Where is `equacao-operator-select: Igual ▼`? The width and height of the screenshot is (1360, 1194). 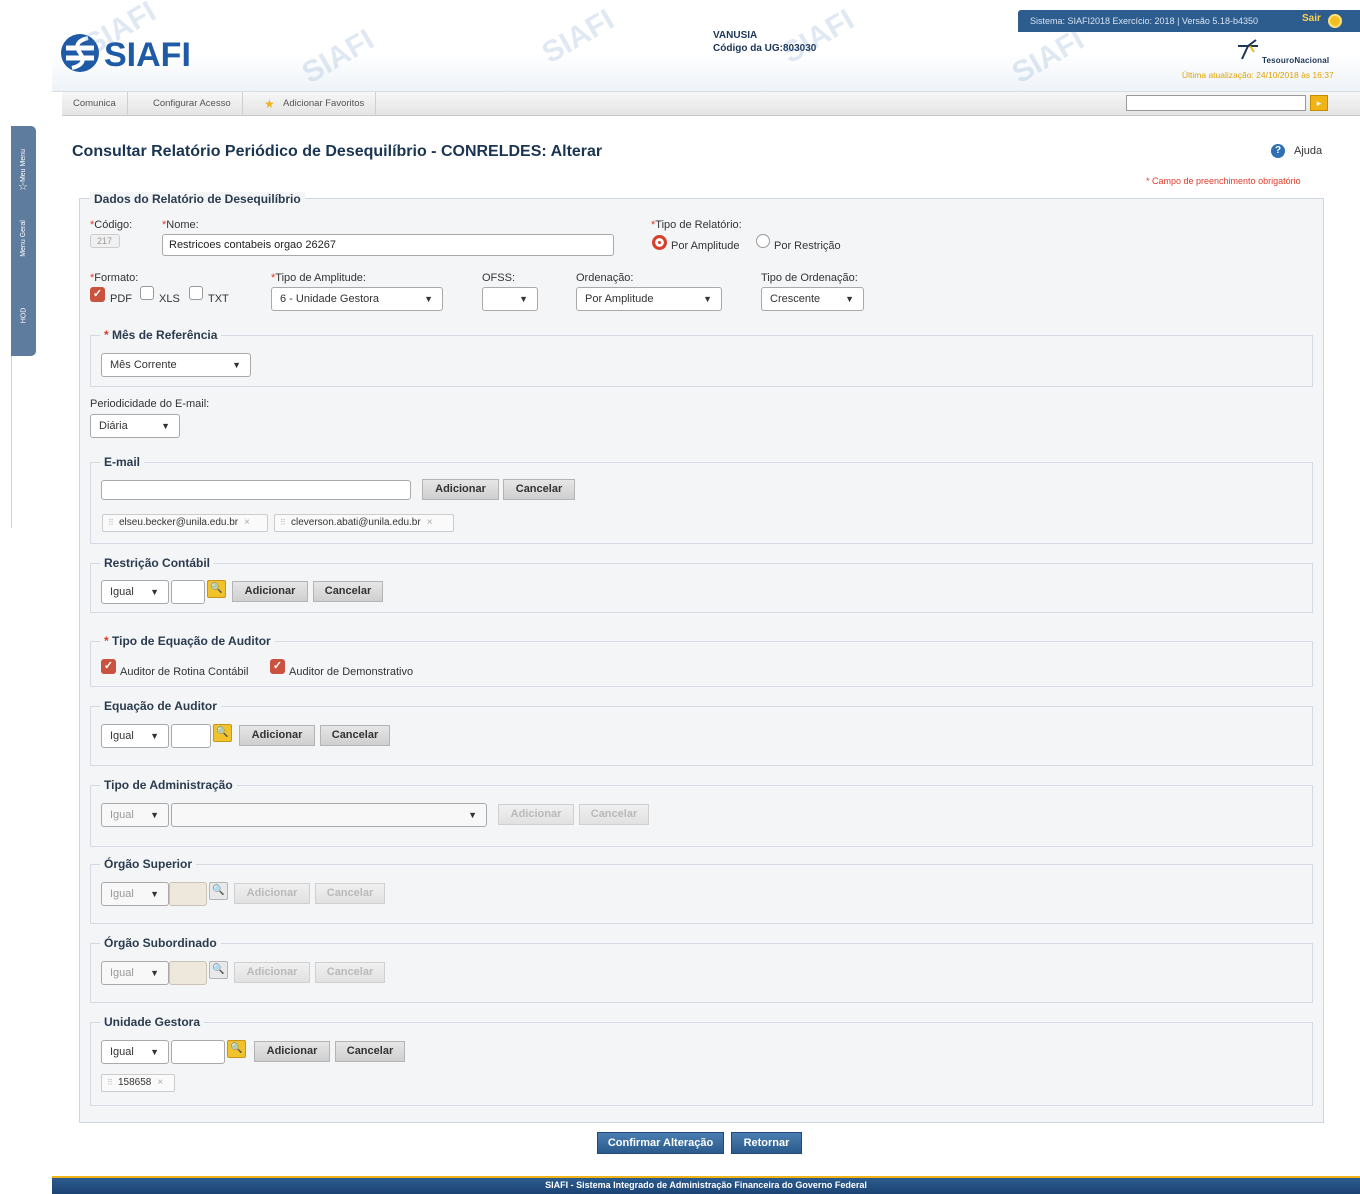
equacao-operator-select: Igual ▼ is located at coordinates (135, 736).